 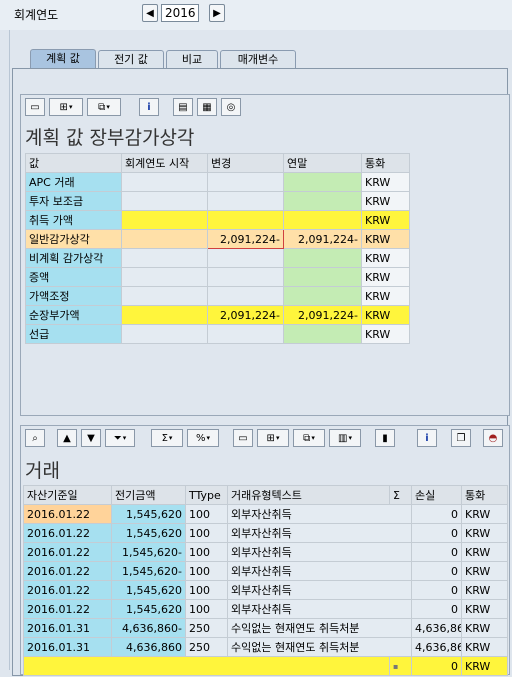 I want to click on column-header: 연말, so click(x=322, y=163).